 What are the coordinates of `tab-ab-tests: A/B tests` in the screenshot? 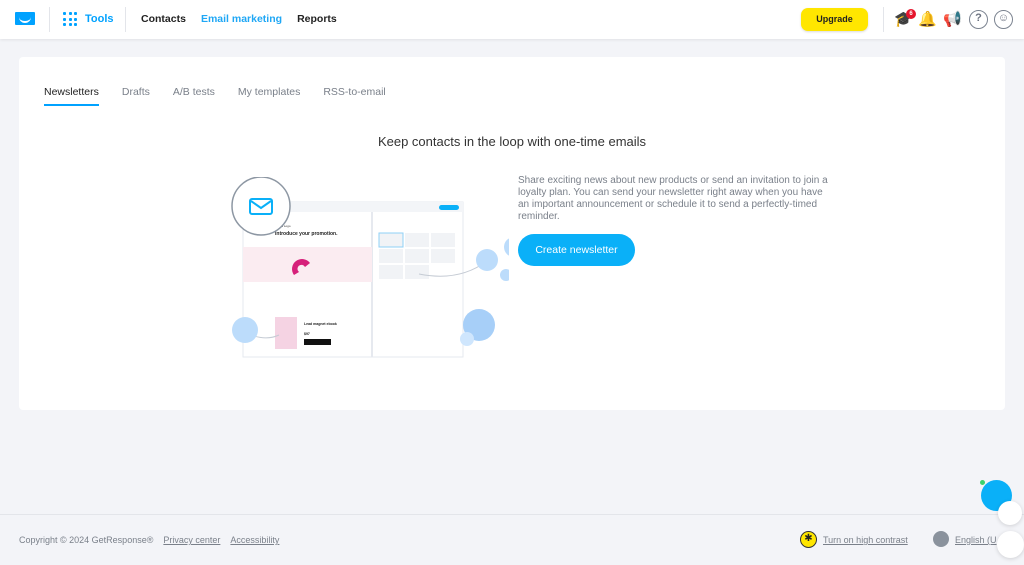 It's located at (194, 96).